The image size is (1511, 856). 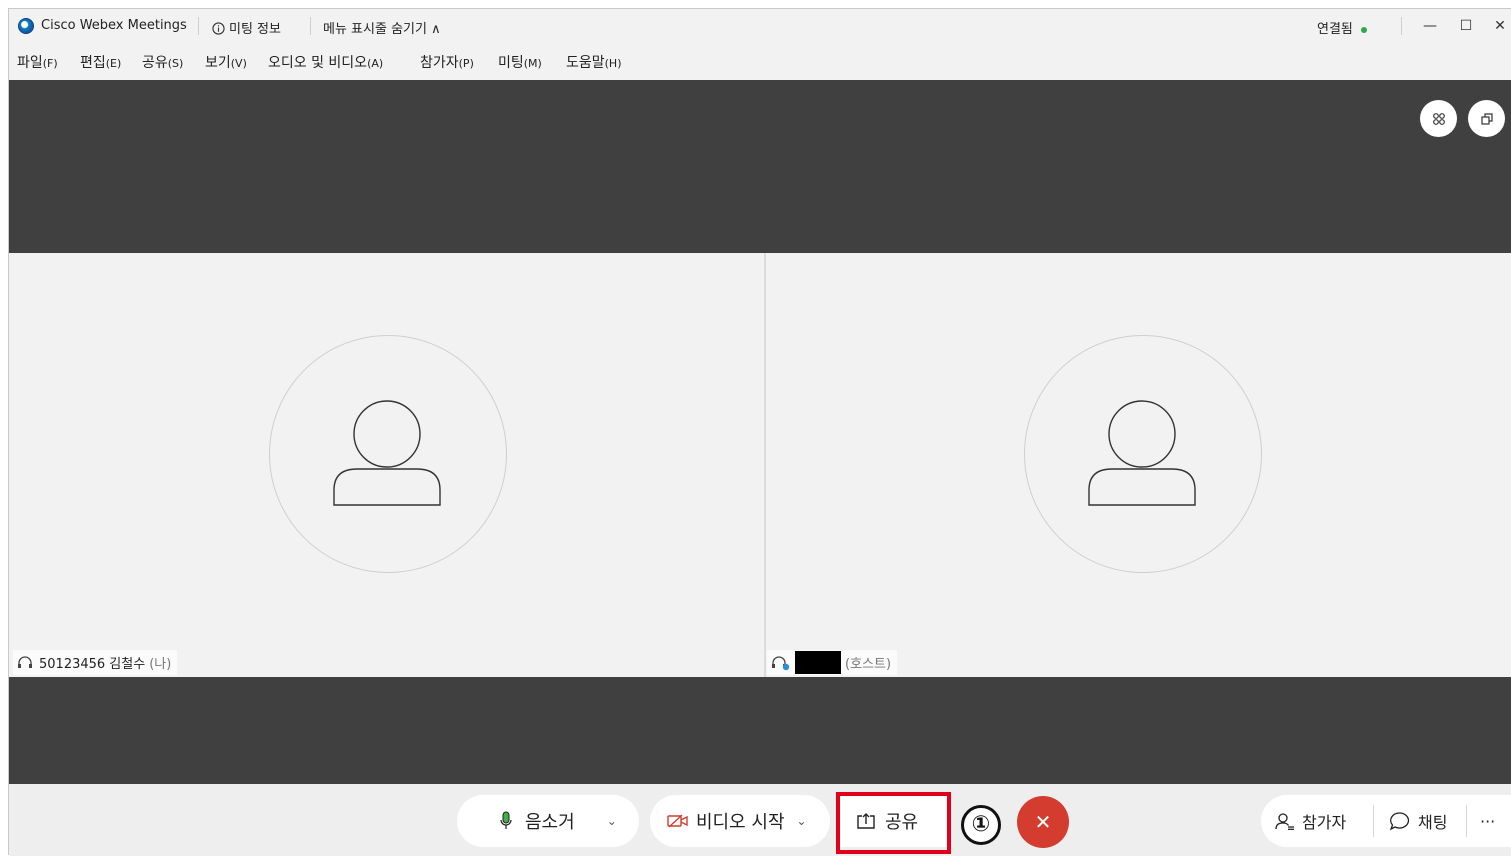 I want to click on connection-status-label: 연결됨, so click(x=1335, y=29).